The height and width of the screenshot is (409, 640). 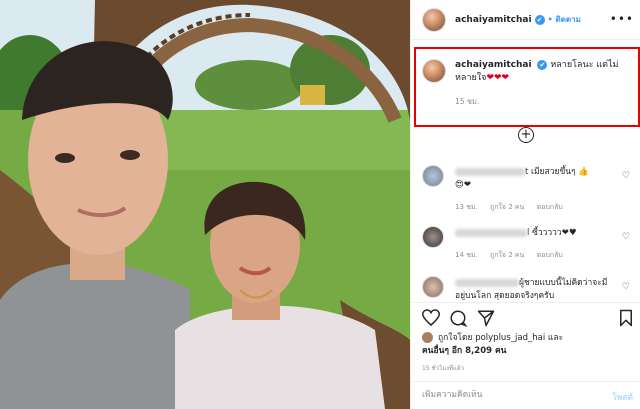 I want to click on caption-time: 15 ชม., so click(x=543, y=101).